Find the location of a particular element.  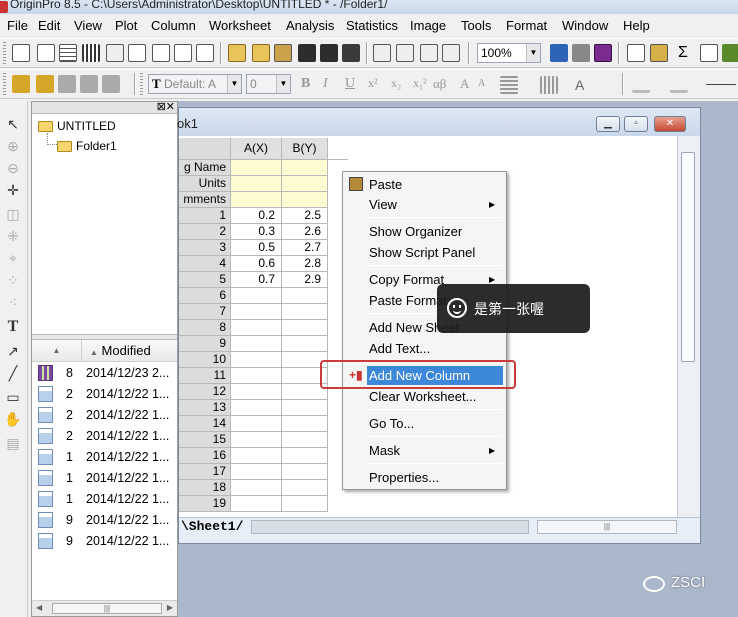

cell-b-long-name is located at coordinates (305, 168).